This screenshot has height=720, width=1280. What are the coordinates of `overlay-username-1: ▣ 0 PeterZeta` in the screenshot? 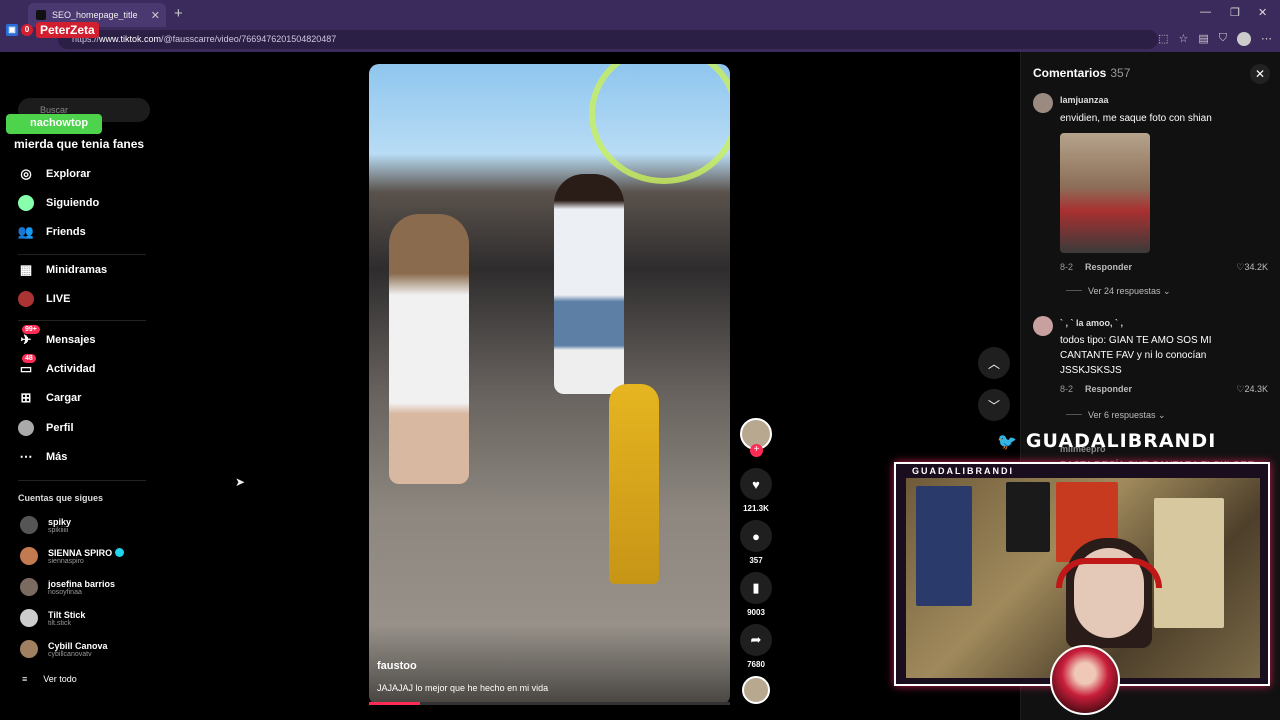 It's located at (52, 30).